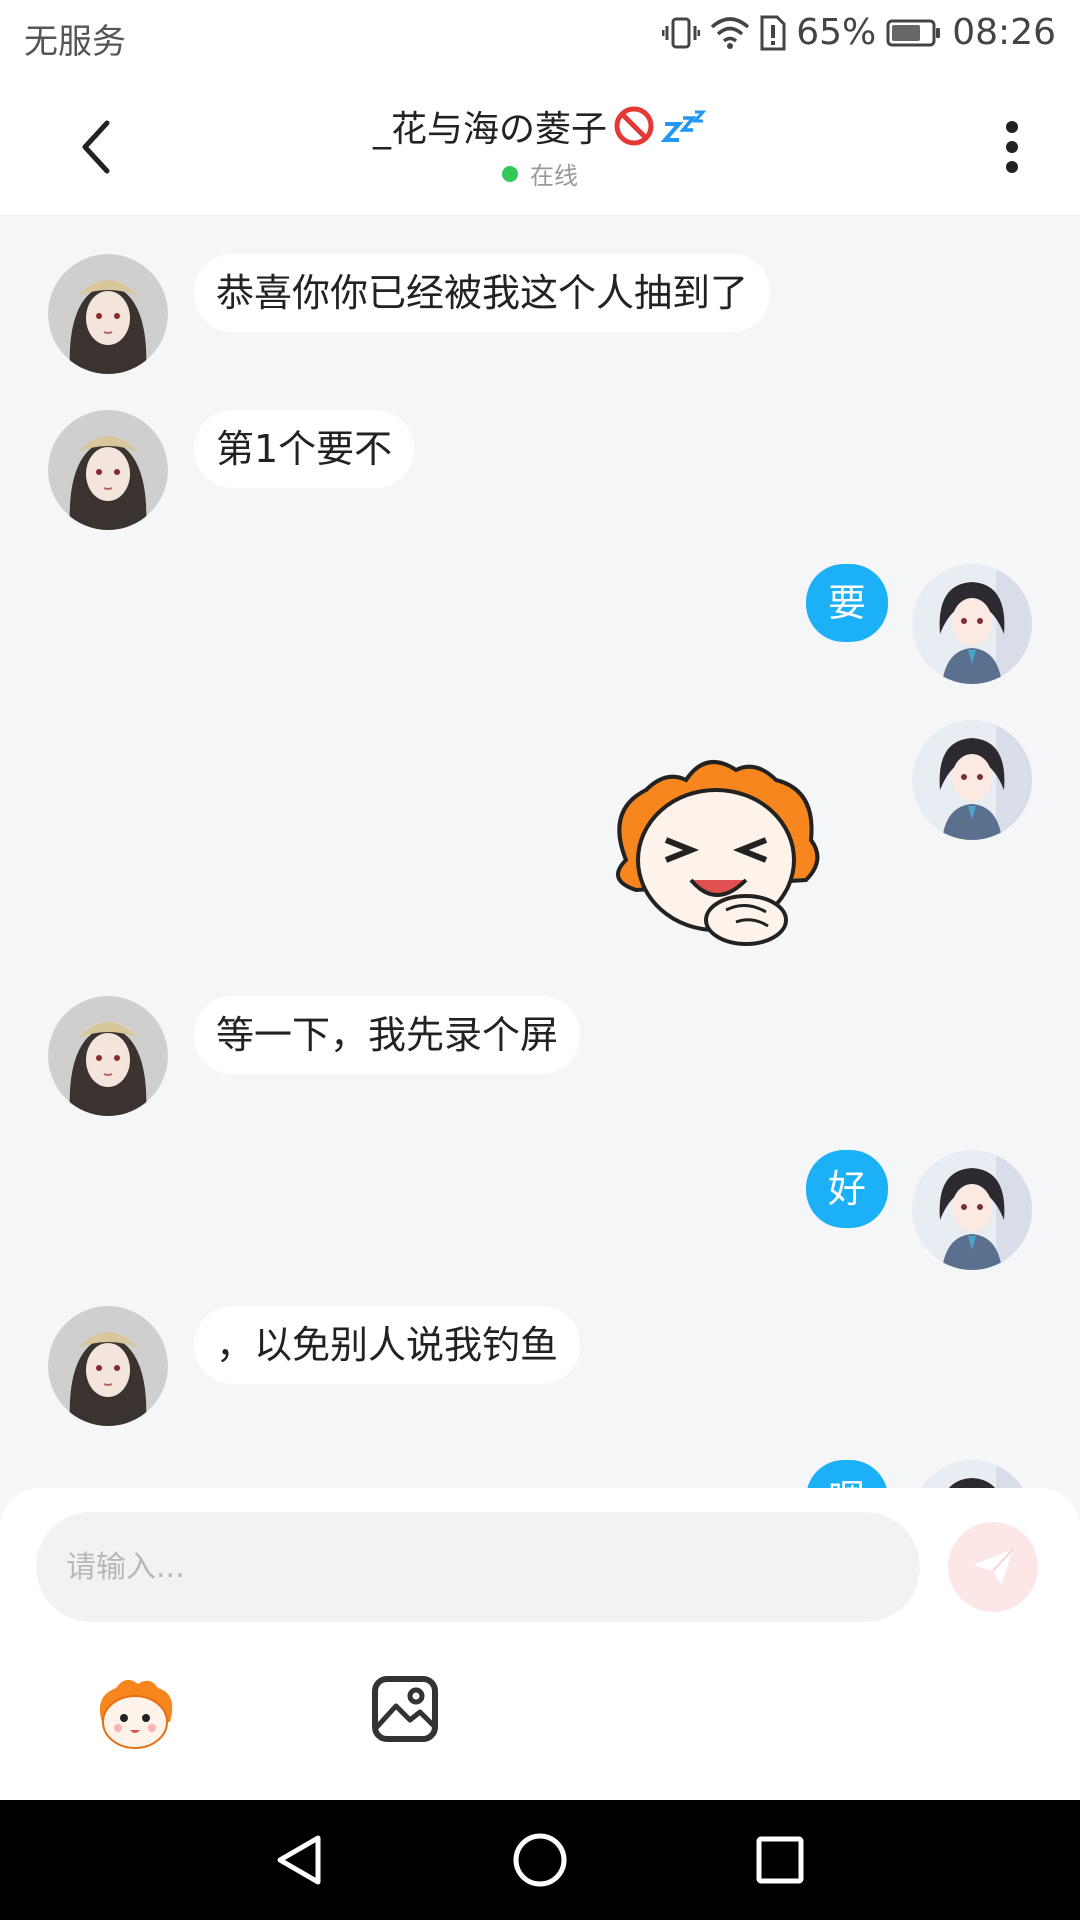 The image size is (1080, 1920). What do you see at coordinates (847, 603) in the screenshot?
I see `message-bubble-outgoing: 要` at bounding box center [847, 603].